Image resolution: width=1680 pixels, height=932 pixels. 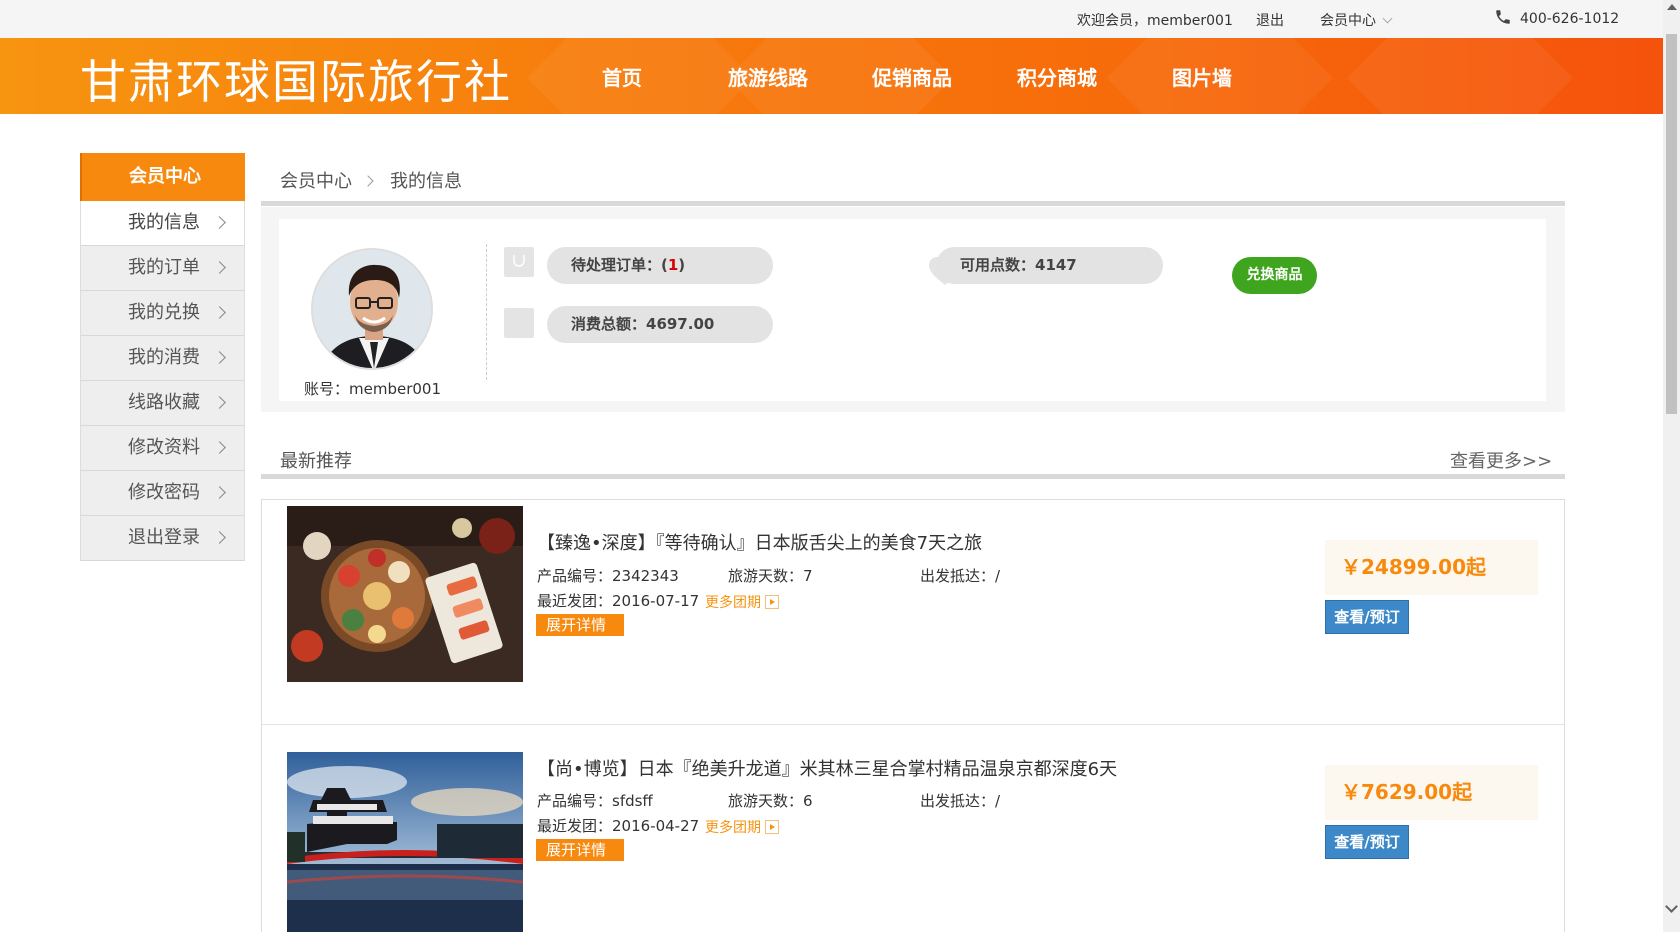 What do you see at coordinates (519, 323) in the screenshot?
I see `wallet-icon` at bounding box center [519, 323].